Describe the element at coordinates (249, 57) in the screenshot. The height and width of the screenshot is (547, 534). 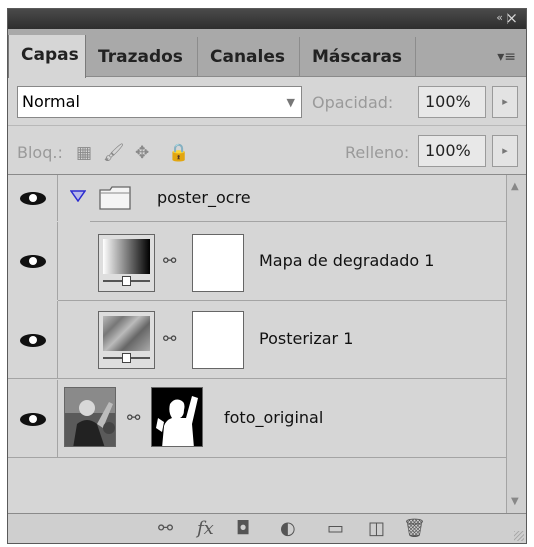
I see `tab-canales: Canales` at that location.